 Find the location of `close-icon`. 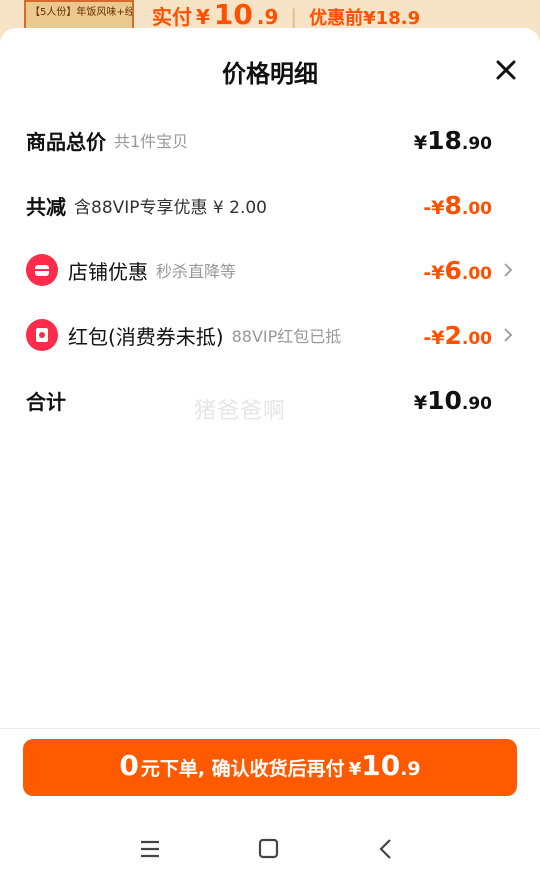

close-icon is located at coordinates (506, 70).